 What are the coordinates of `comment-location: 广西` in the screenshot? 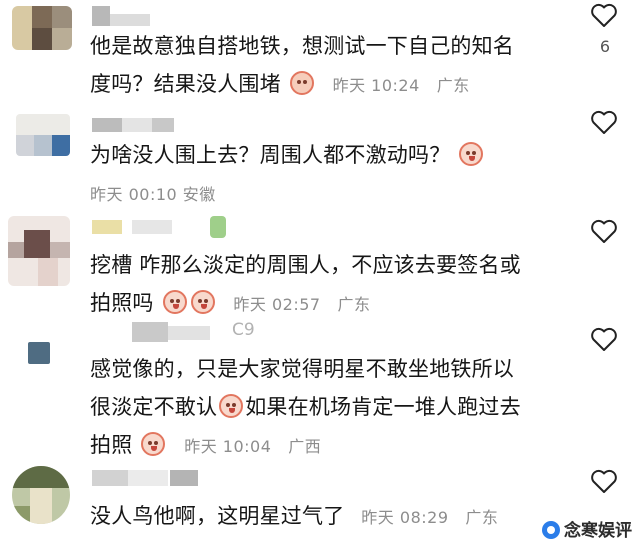 It's located at (305, 446).